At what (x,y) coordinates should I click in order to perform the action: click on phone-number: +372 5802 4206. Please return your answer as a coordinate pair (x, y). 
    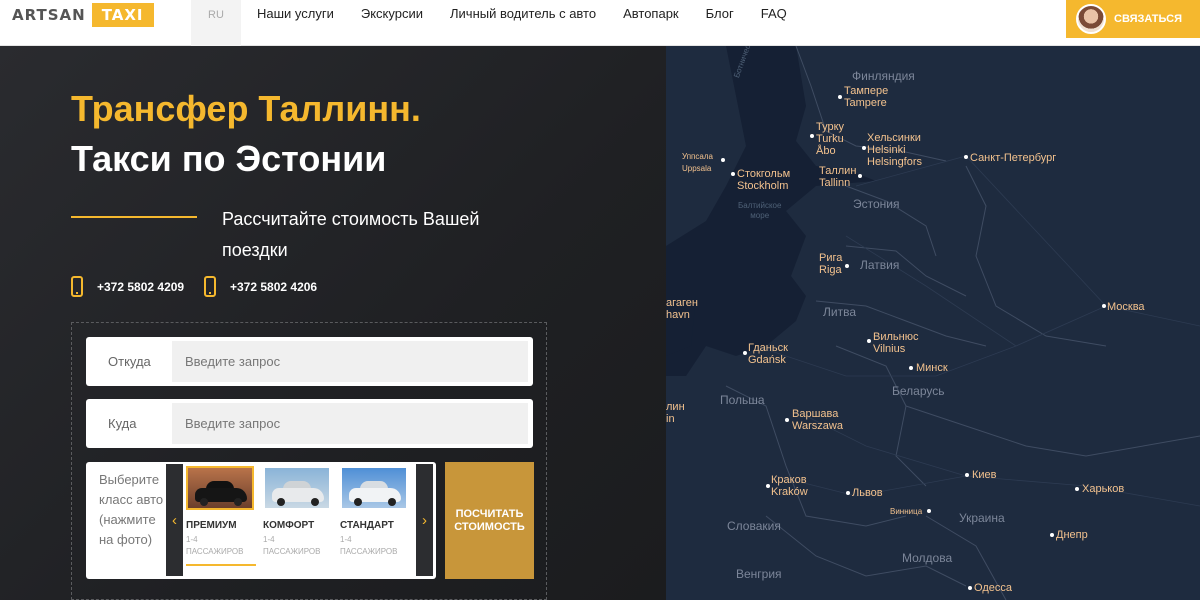
    Looking at the image, I should click on (274, 286).